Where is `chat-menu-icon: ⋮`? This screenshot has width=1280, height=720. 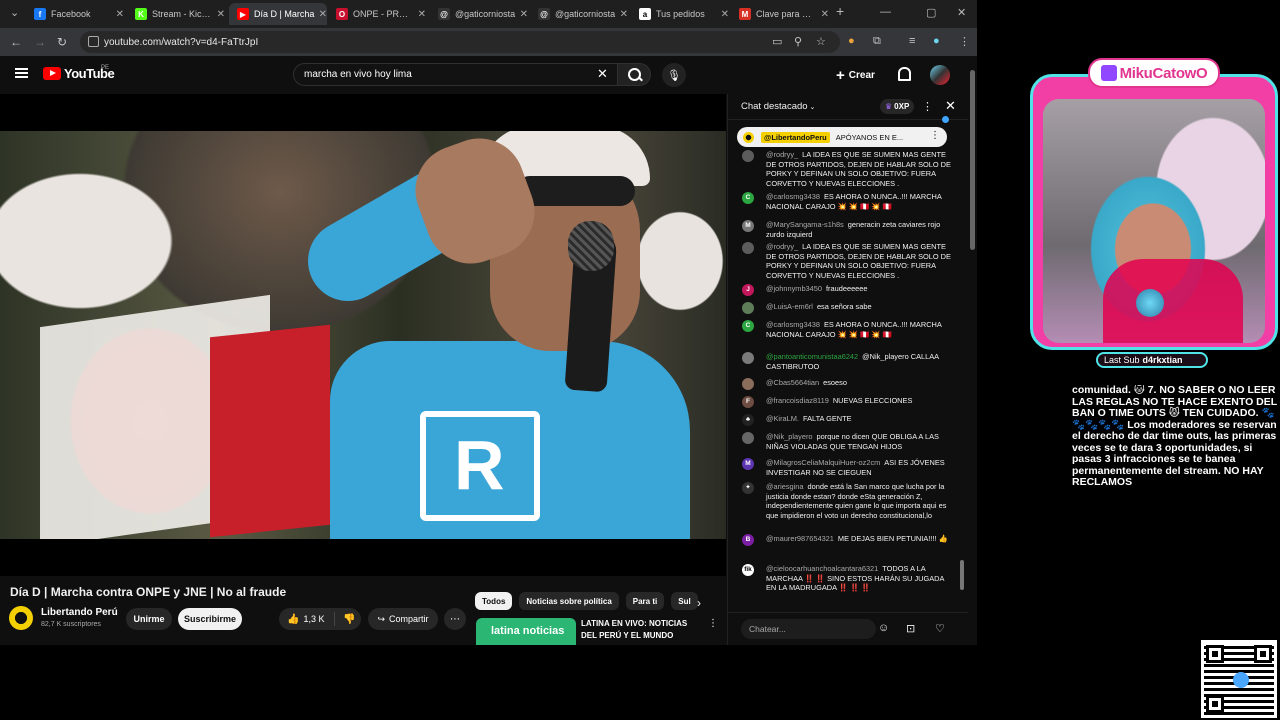 chat-menu-icon: ⋮ is located at coordinates (927, 106).